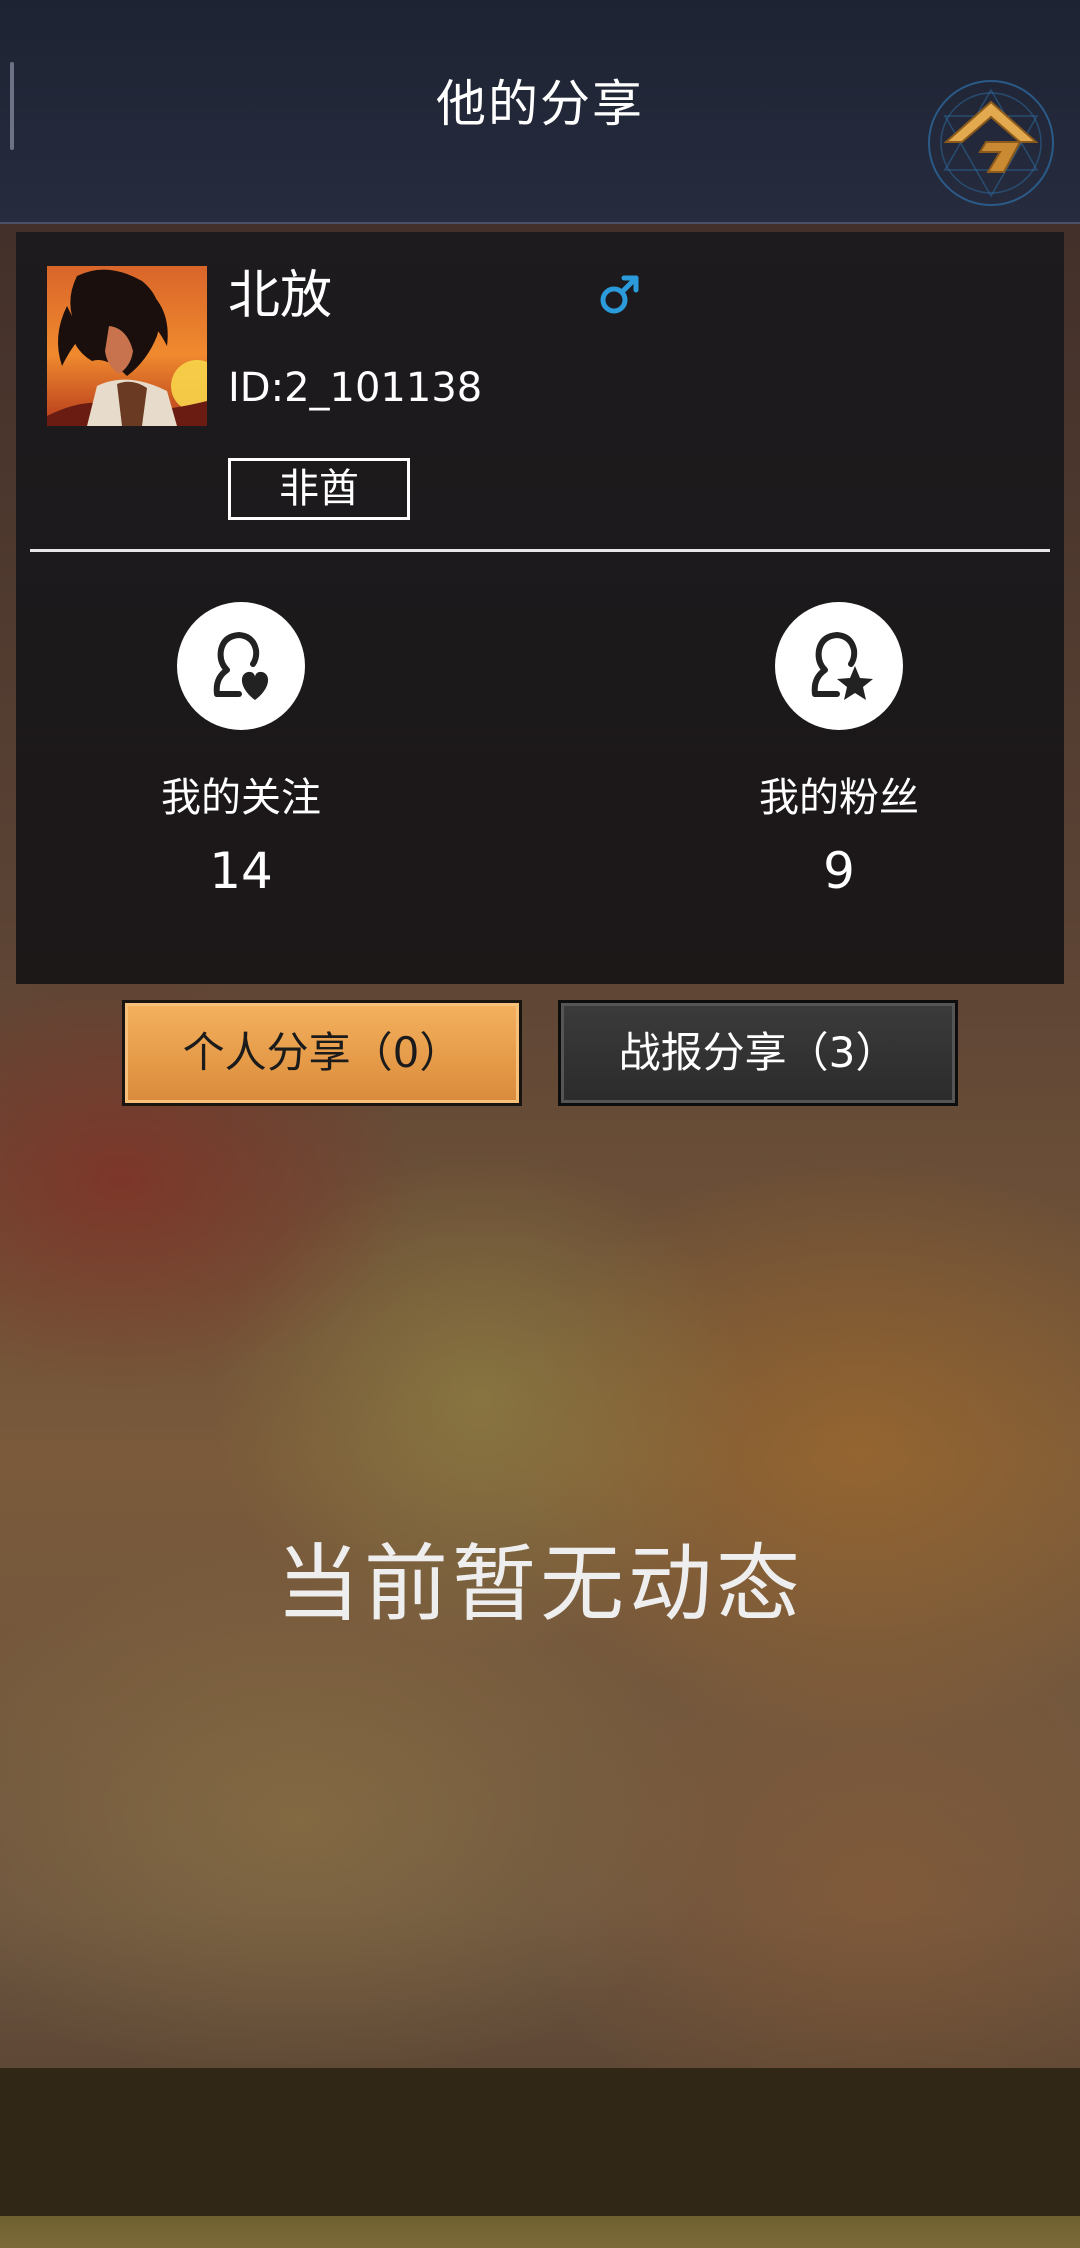  What do you see at coordinates (355, 388) in the screenshot?
I see `user-id: ID:2_101138` at bounding box center [355, 388].